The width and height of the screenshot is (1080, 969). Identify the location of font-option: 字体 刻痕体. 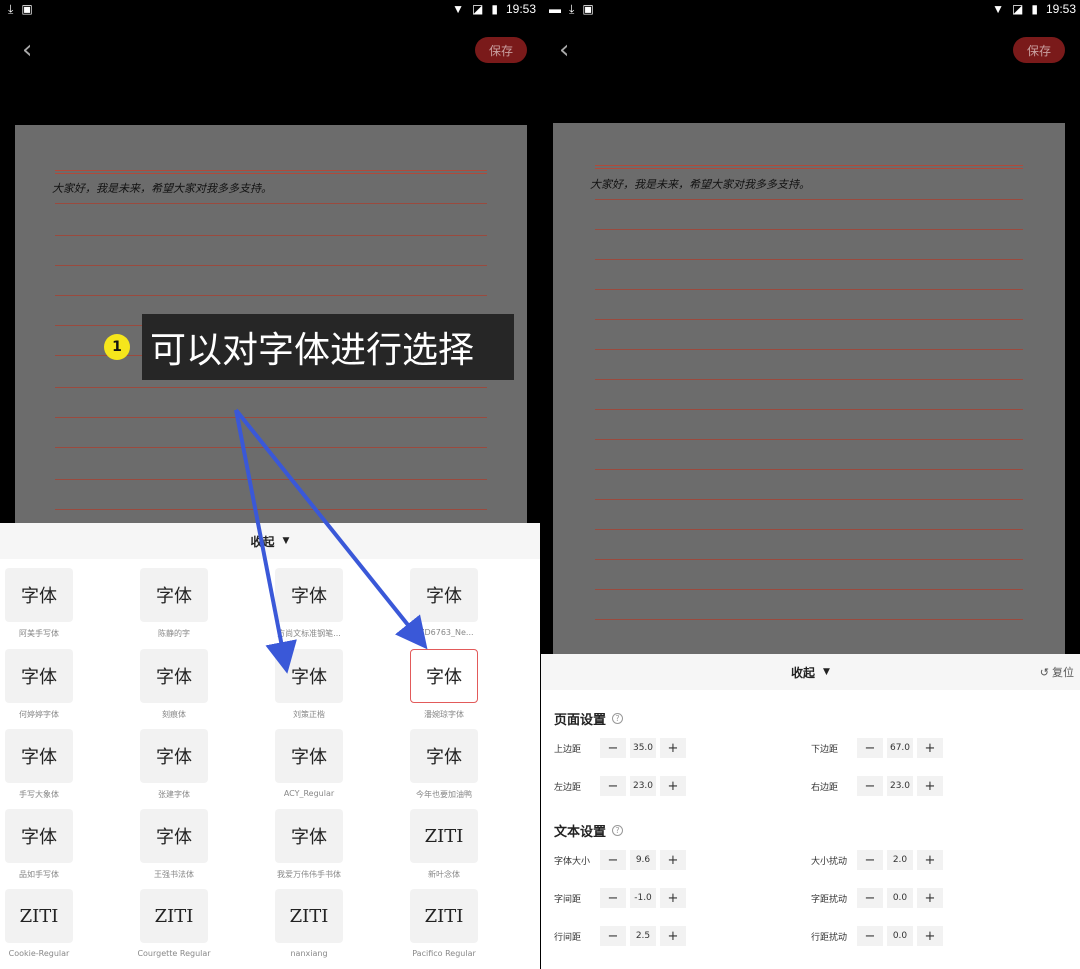
(202, 689).